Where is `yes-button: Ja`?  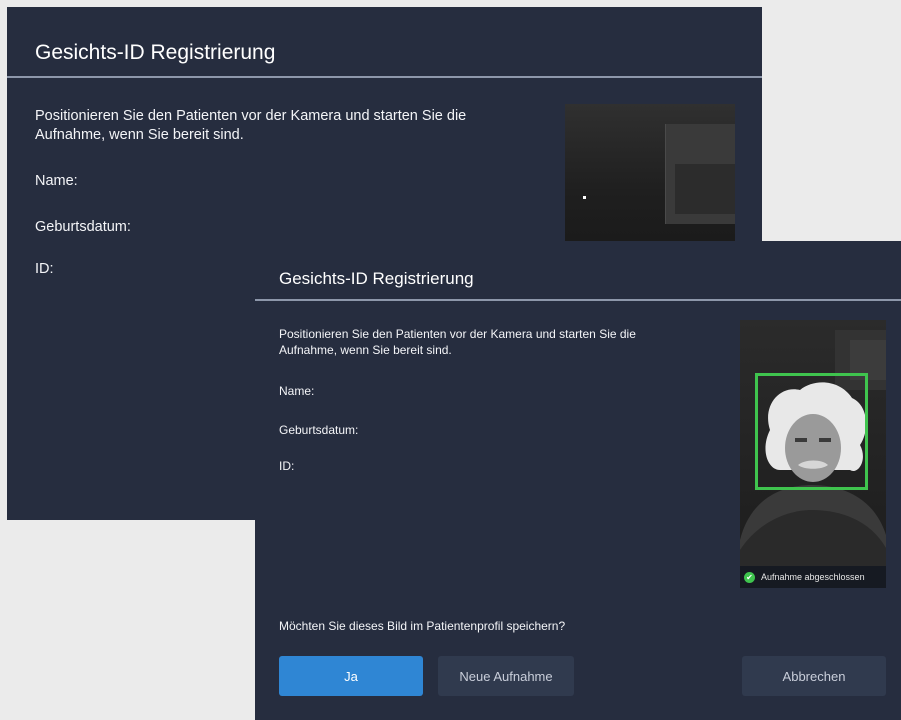 yes-button: Ja is located at coordinates (351, 676).